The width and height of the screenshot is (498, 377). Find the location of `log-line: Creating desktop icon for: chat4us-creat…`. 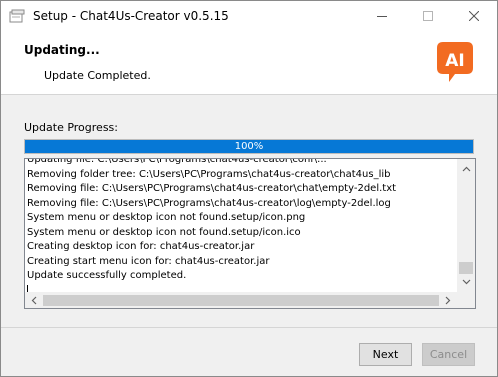

log-line: Creating desktop icon for: chat4us-creat… is located at coordinates (141, 246).